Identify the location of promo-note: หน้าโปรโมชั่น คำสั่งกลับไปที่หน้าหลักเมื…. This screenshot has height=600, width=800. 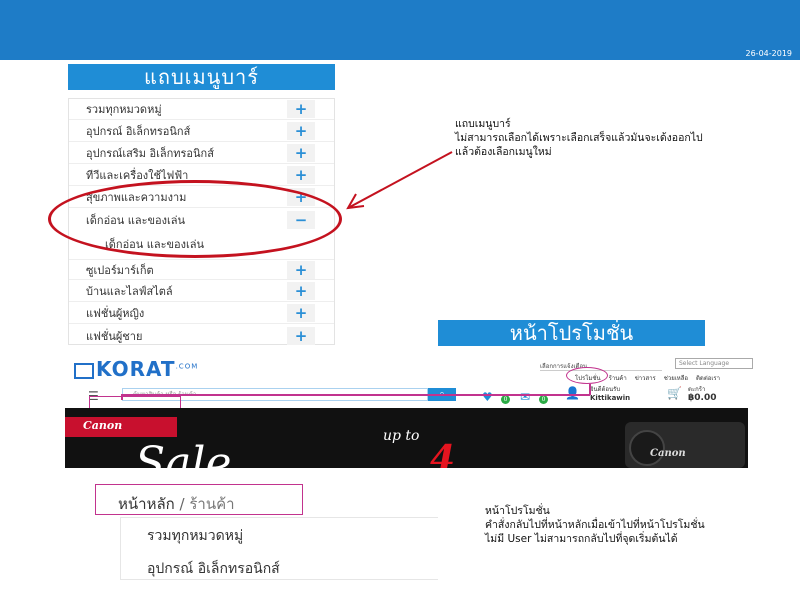
(635, 525).